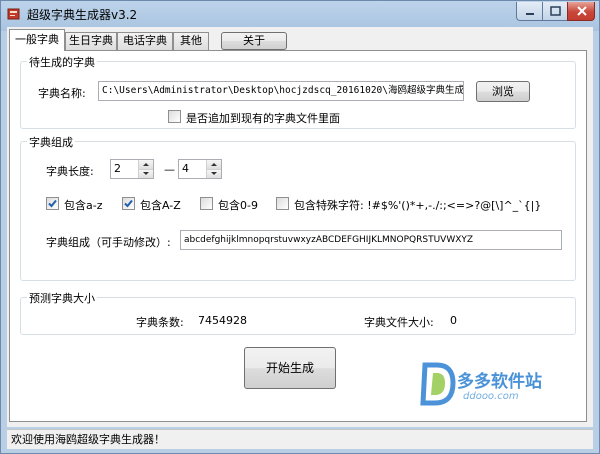 This screenshot has width=600, height=454. I want to click on maximize-button, so click(554, 11).